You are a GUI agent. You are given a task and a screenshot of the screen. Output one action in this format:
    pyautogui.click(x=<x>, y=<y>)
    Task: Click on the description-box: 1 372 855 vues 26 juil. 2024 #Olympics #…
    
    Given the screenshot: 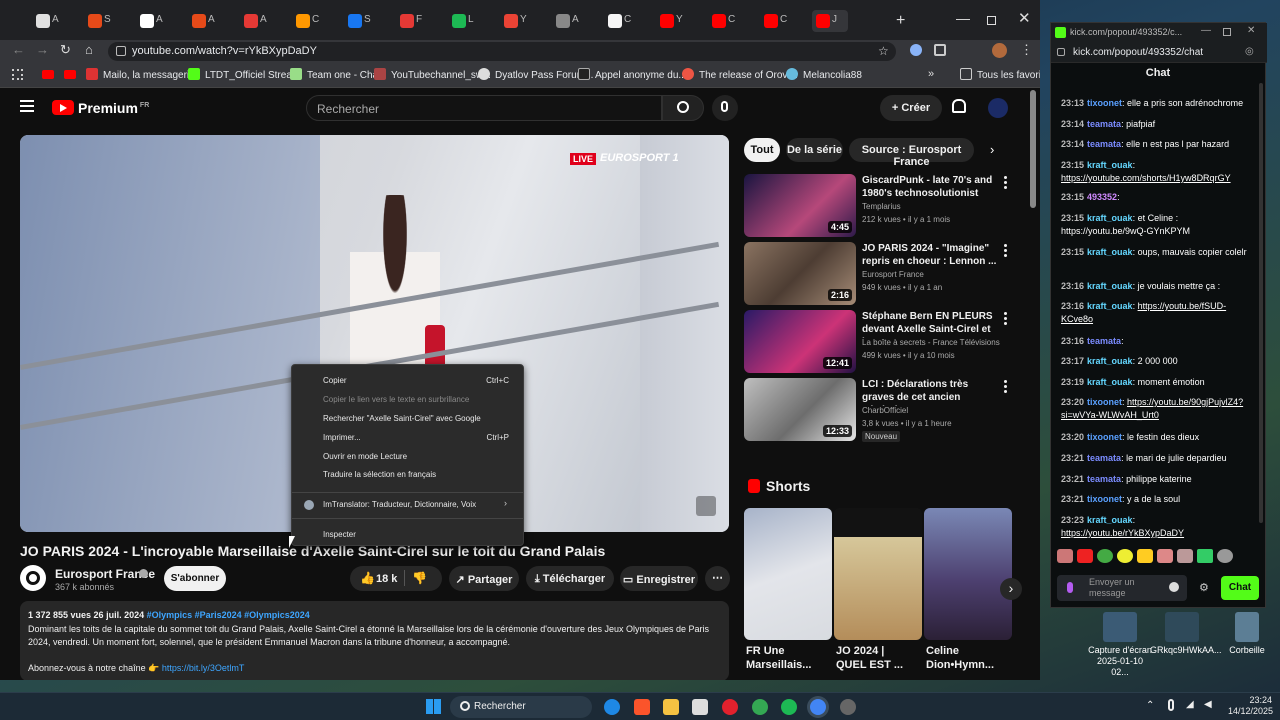 What is the action you would take?
    pyautogui.click(x=374, y=640)
    